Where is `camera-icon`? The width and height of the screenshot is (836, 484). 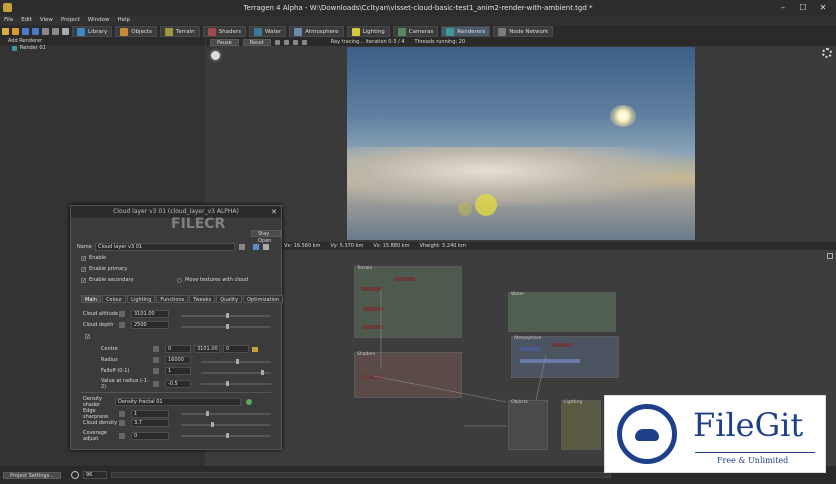
camera-icon is located at coordinates (277, 42).